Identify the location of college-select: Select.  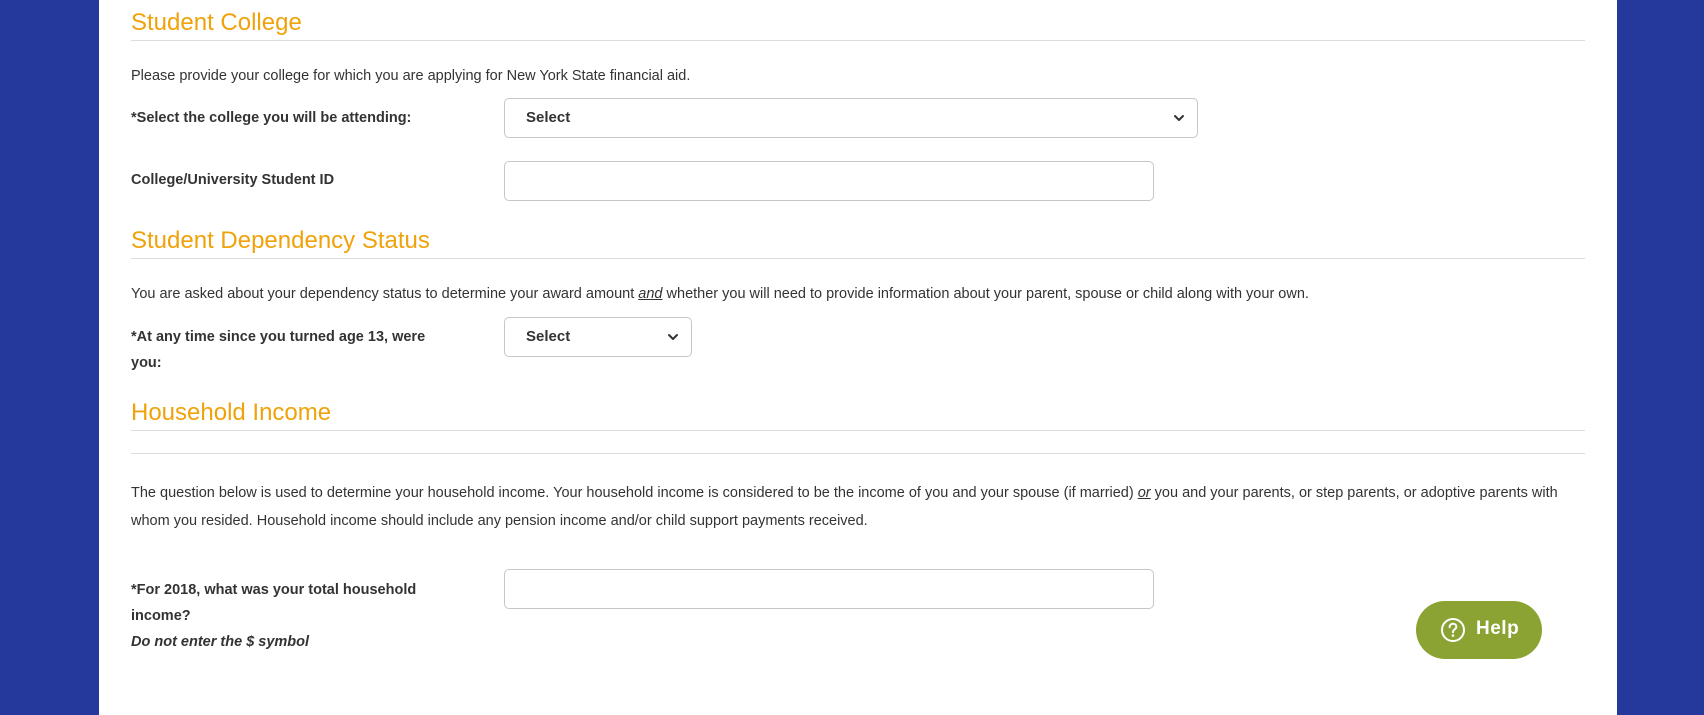
(851, 118).